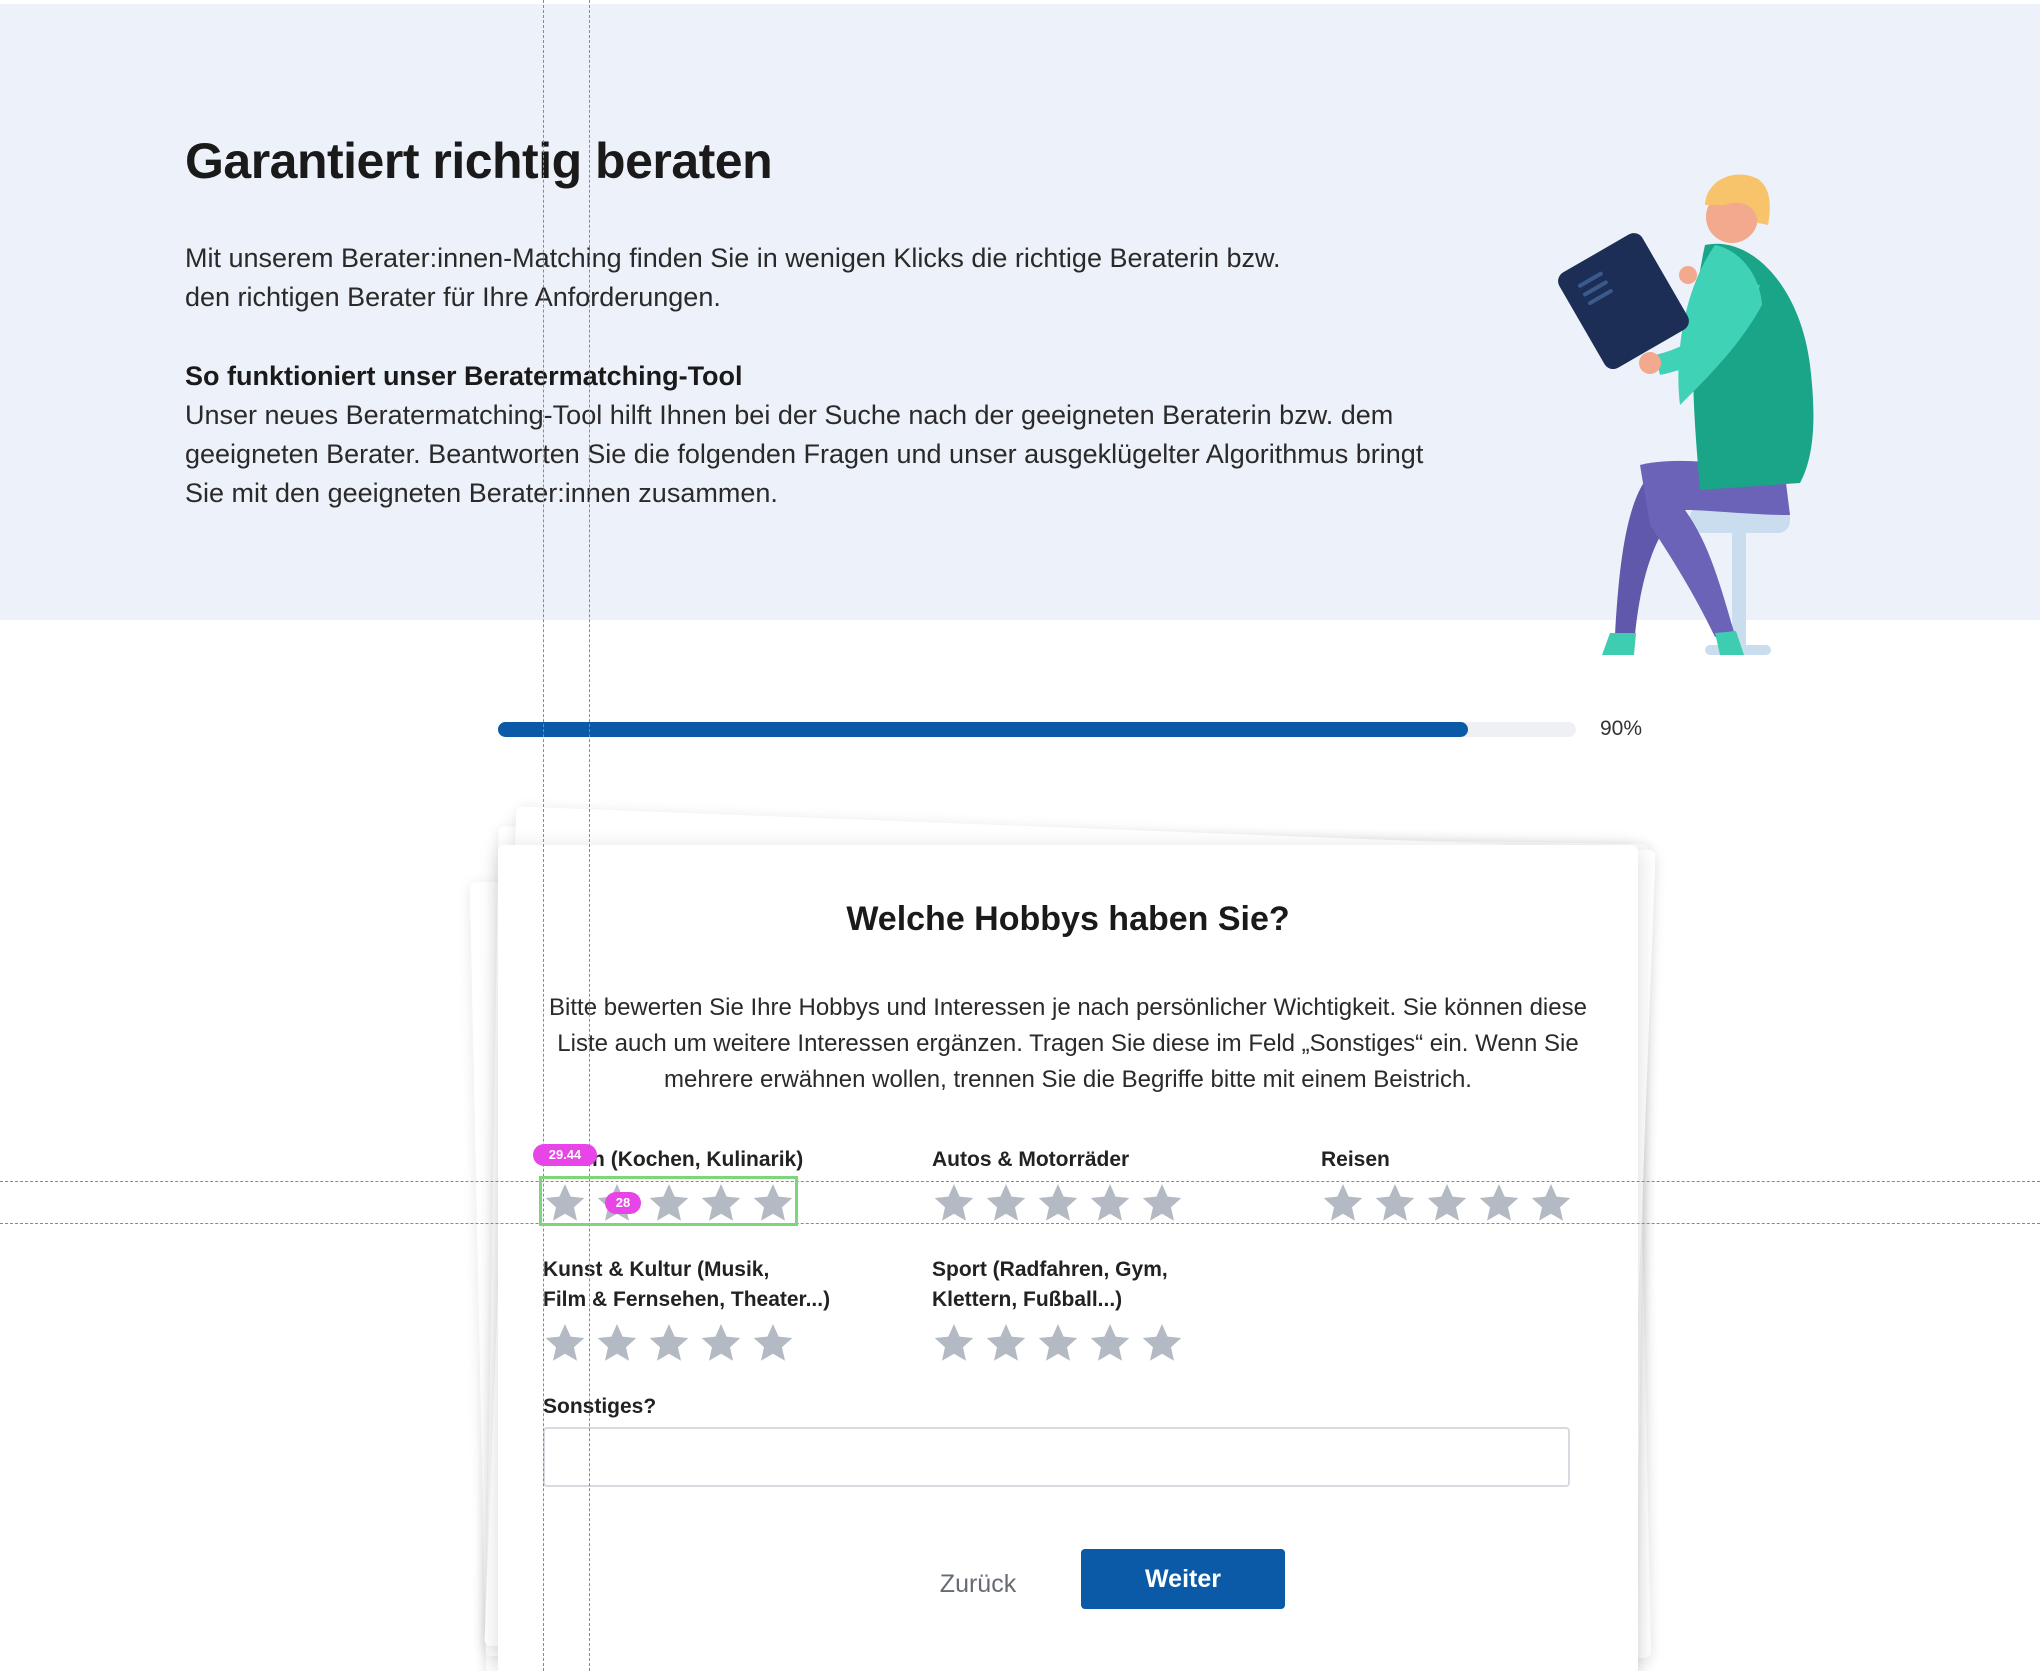 Image resolution: width=2040 pixels, height=1671 pixels. I want to click on other-label: Sonstiges?, so click(600, 1406).